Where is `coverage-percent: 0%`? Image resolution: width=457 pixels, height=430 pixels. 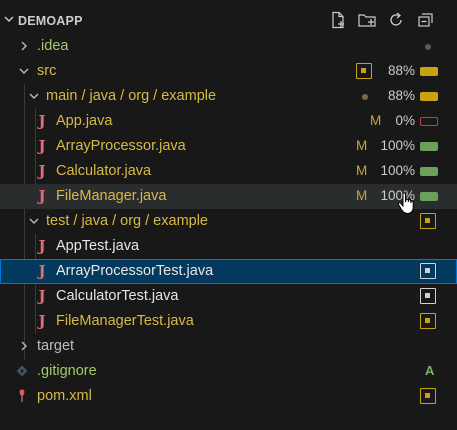
coverage-percent: 0% is located at coordinates (405, 120).